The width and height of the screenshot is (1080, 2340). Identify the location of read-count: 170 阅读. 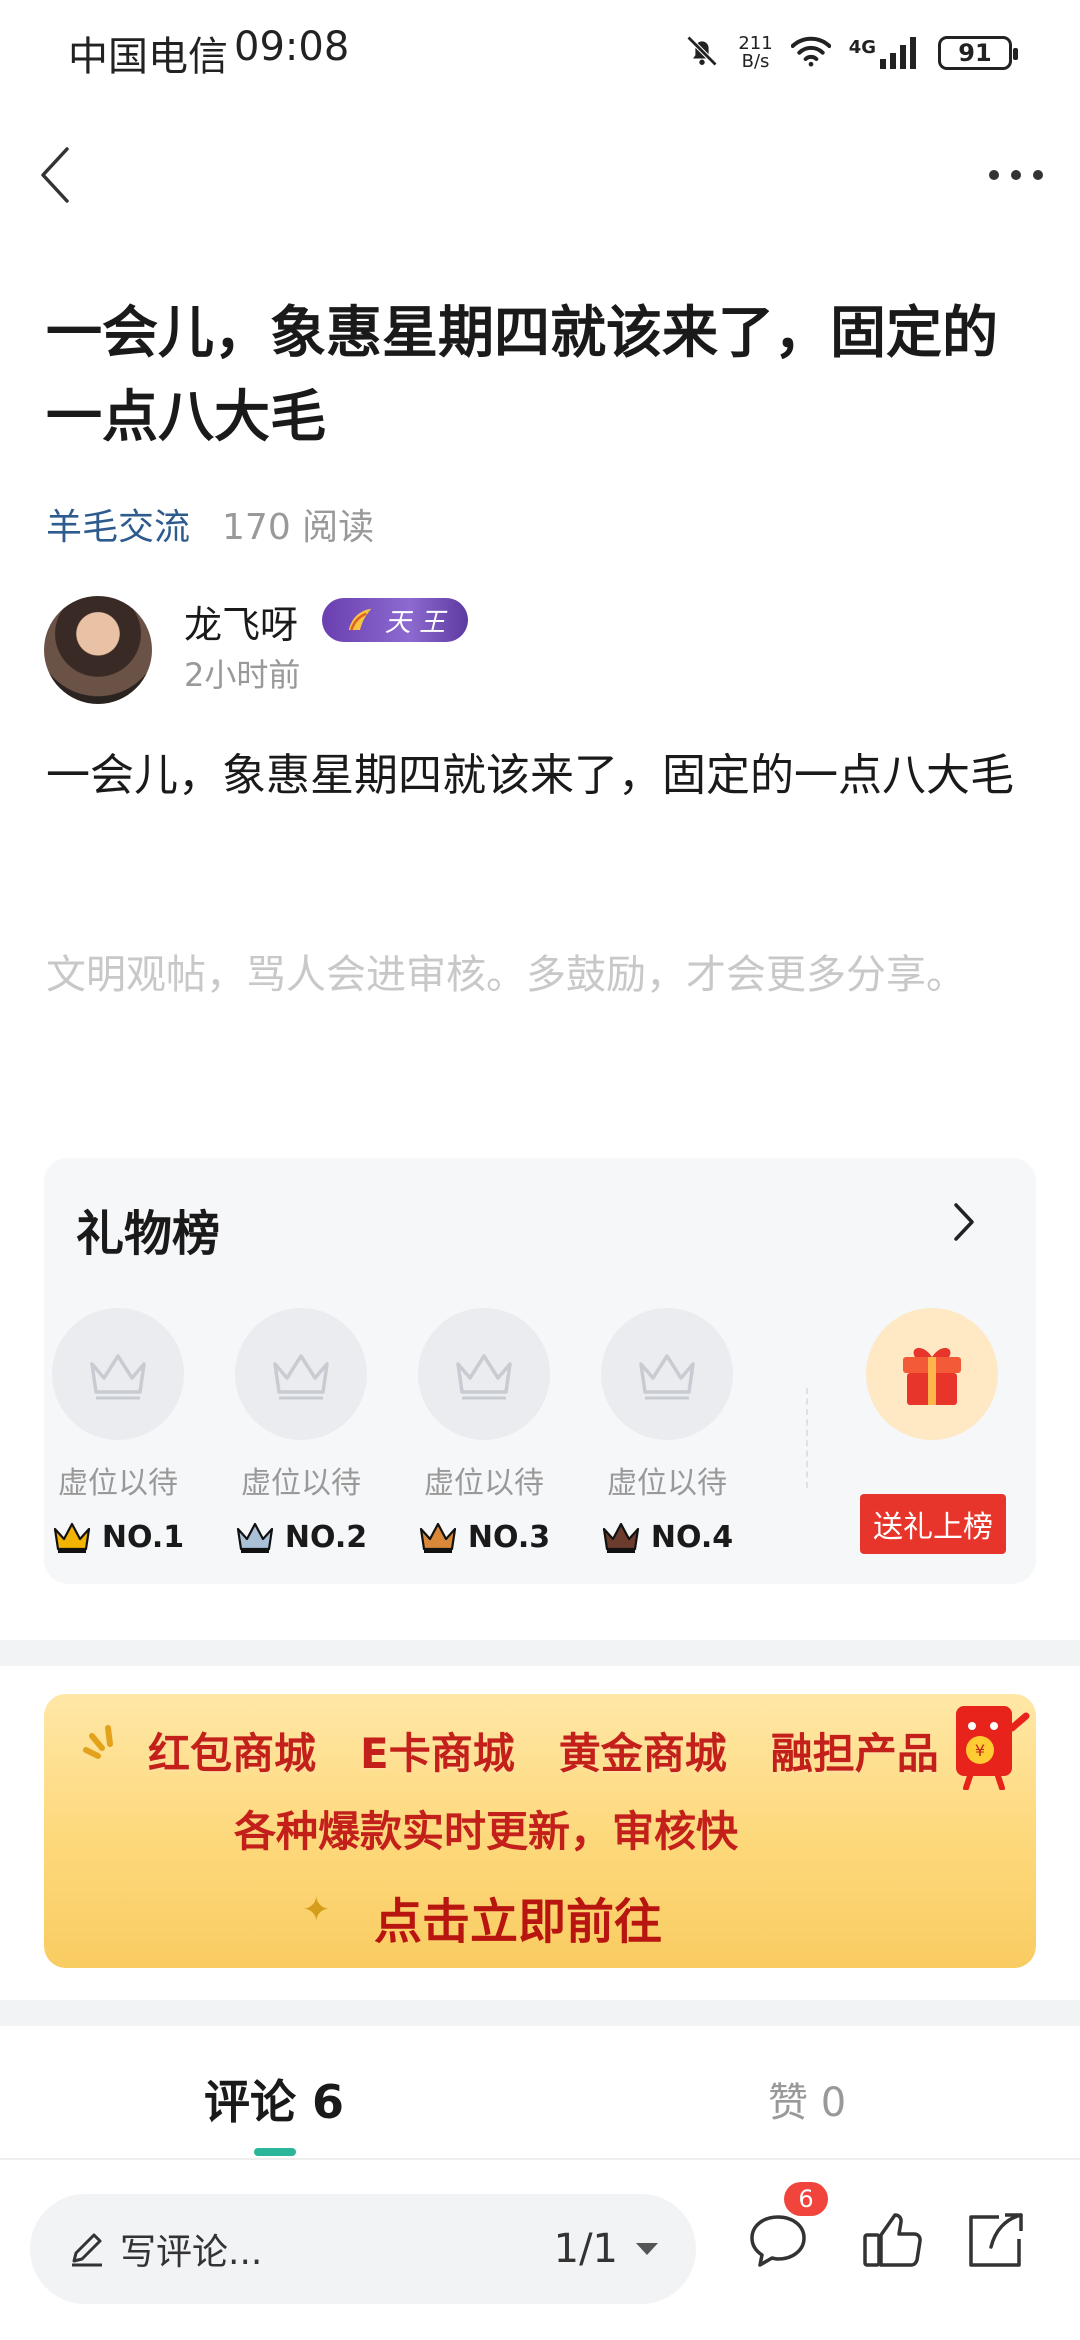
(298, 527).